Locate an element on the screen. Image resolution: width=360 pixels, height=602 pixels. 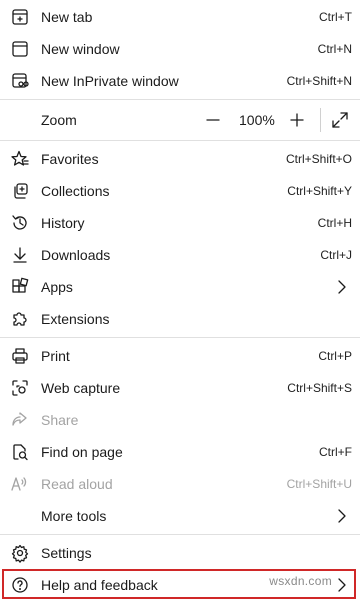
menu-item-more-tools: More tools is located at coordinates (180, 516).